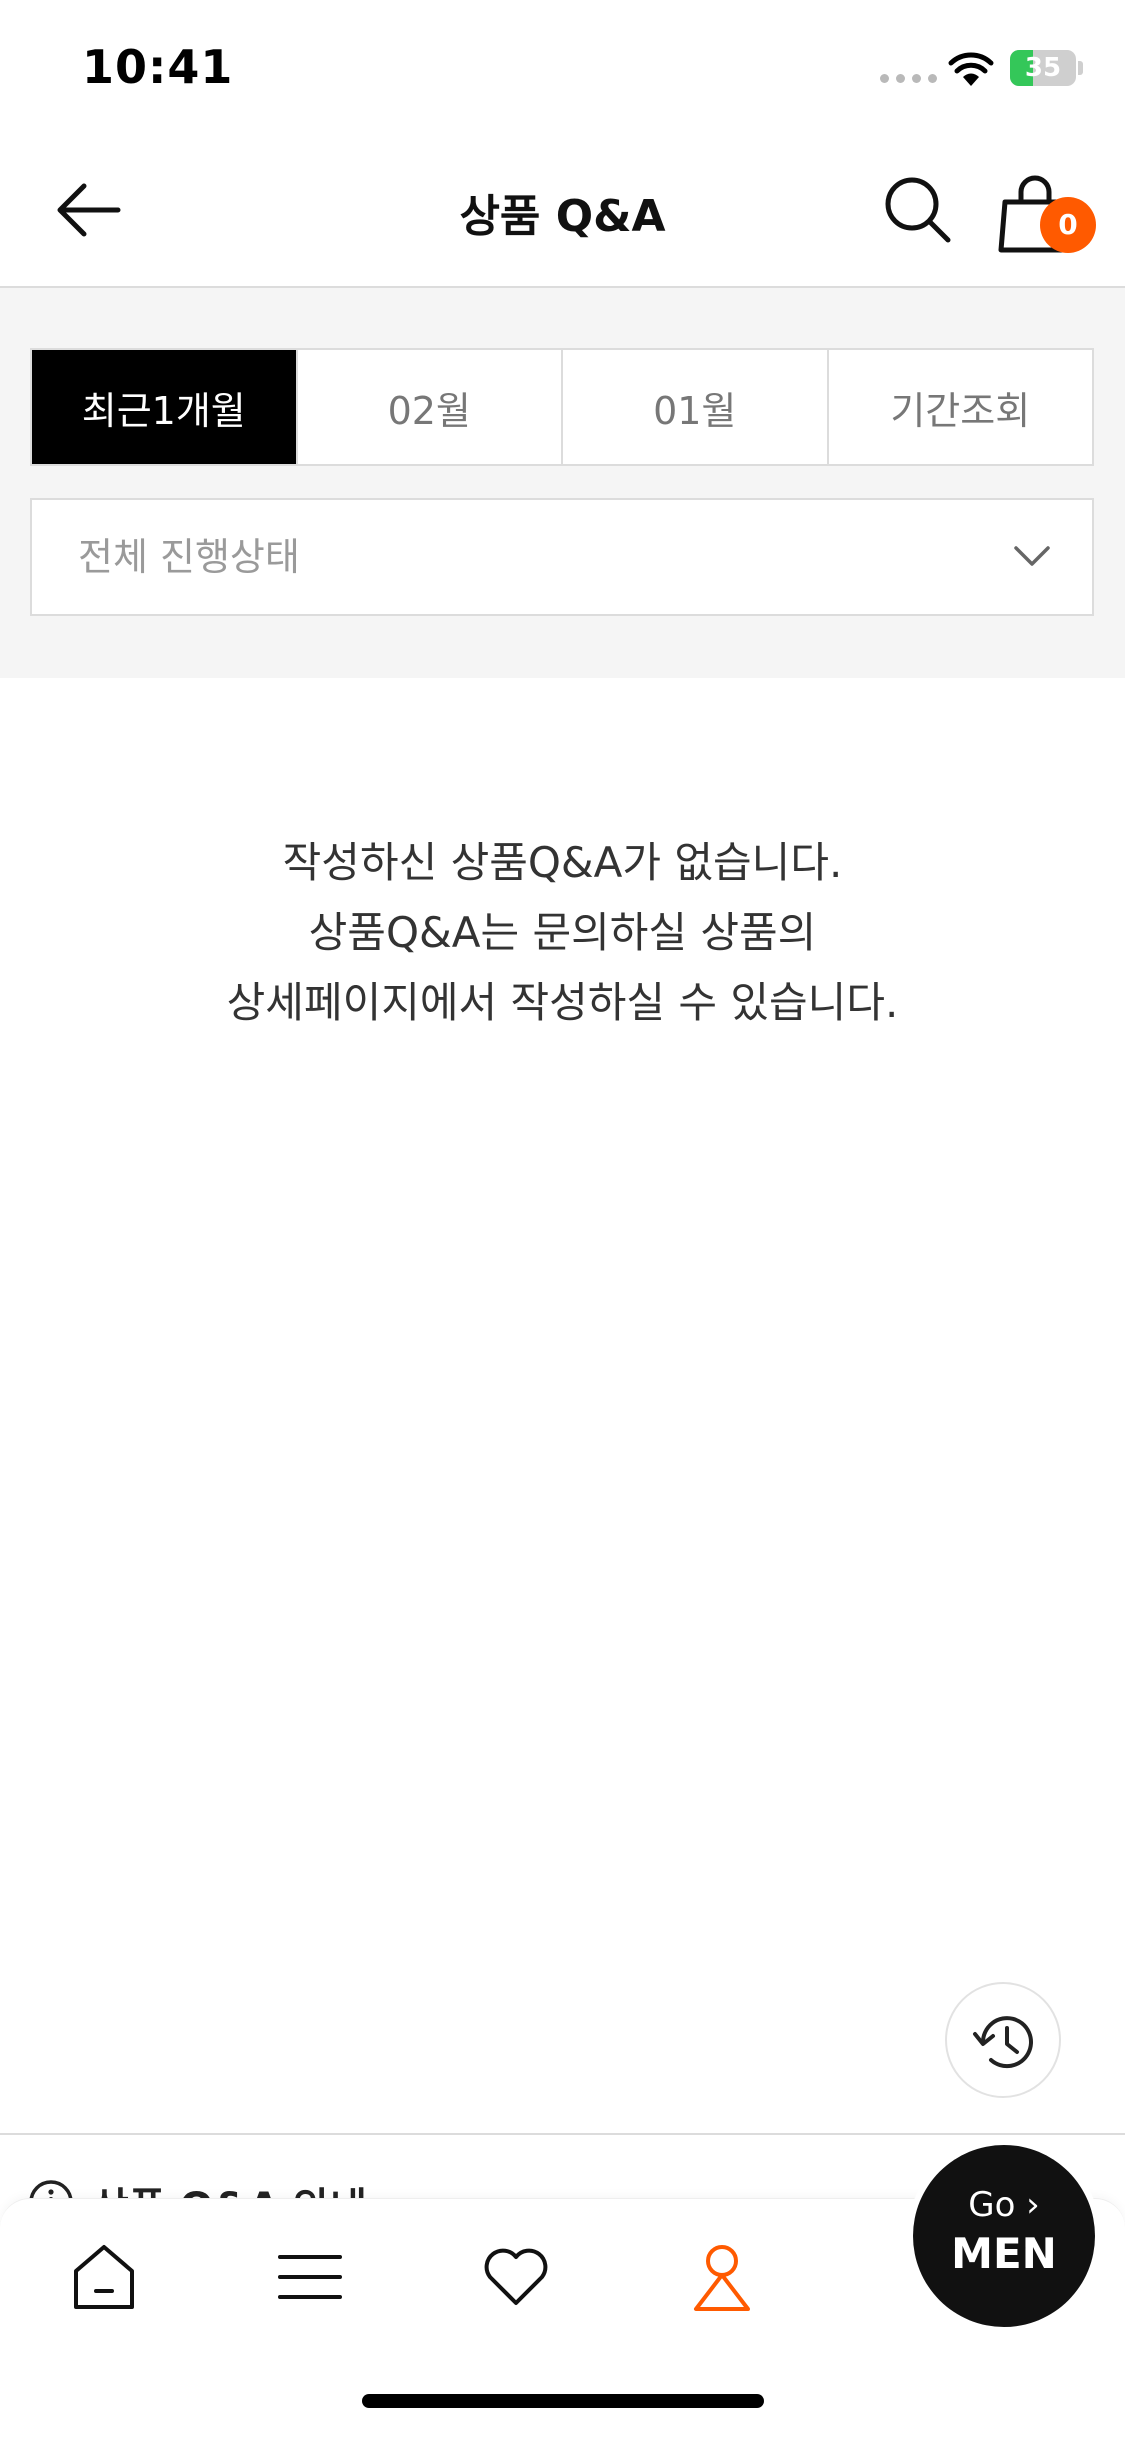  I want to click on search-icon, so click(918, 210).